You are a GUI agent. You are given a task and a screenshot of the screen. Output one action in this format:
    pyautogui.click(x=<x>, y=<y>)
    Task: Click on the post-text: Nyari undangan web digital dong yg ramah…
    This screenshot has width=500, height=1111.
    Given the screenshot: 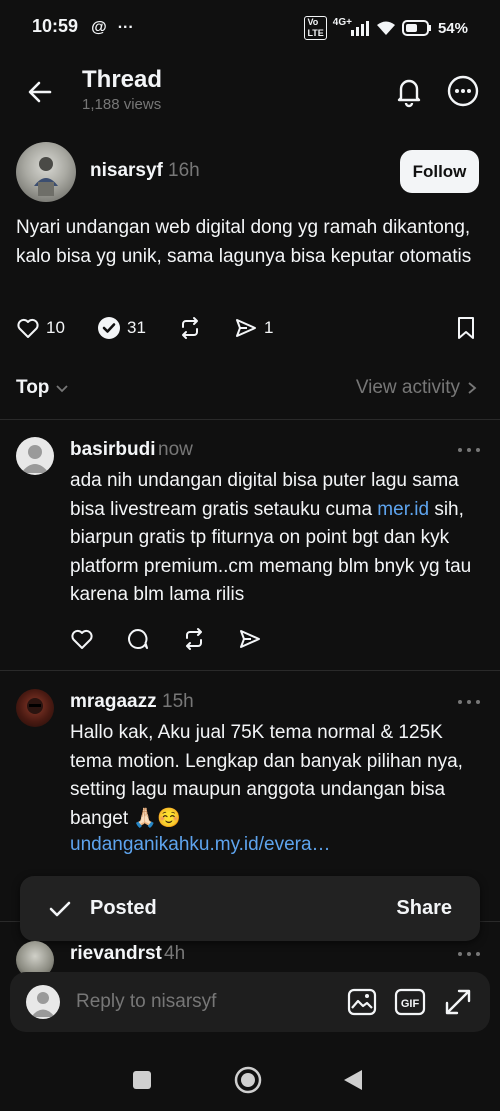 What is the action you would take?
    pyautogui.click(x=244, y=242)
    